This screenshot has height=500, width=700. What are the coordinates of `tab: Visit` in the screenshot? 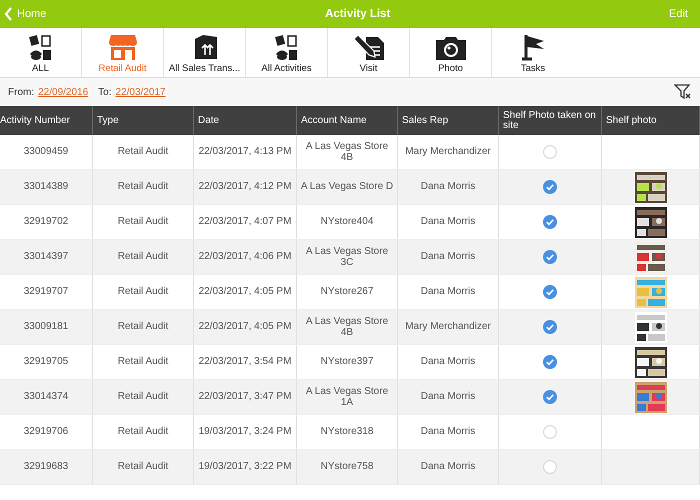 It's located at (369, 52).